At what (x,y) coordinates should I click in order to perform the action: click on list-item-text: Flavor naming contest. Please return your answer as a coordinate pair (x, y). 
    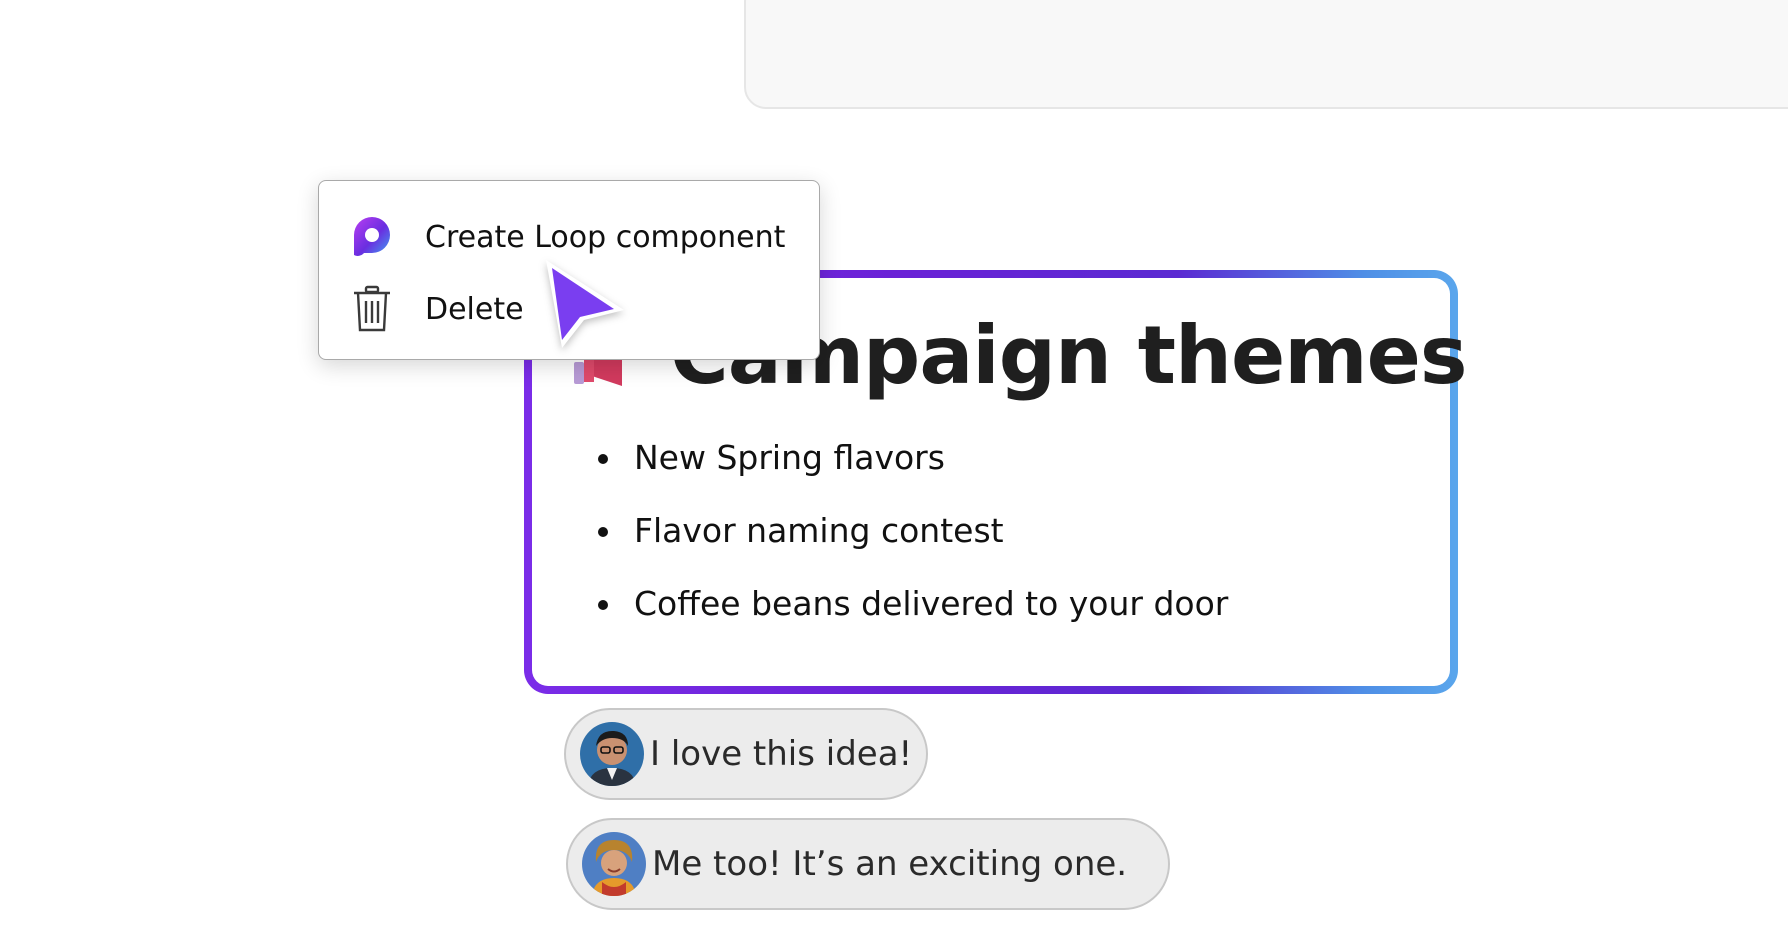
    Looking at the image, I should click on (819, 530).